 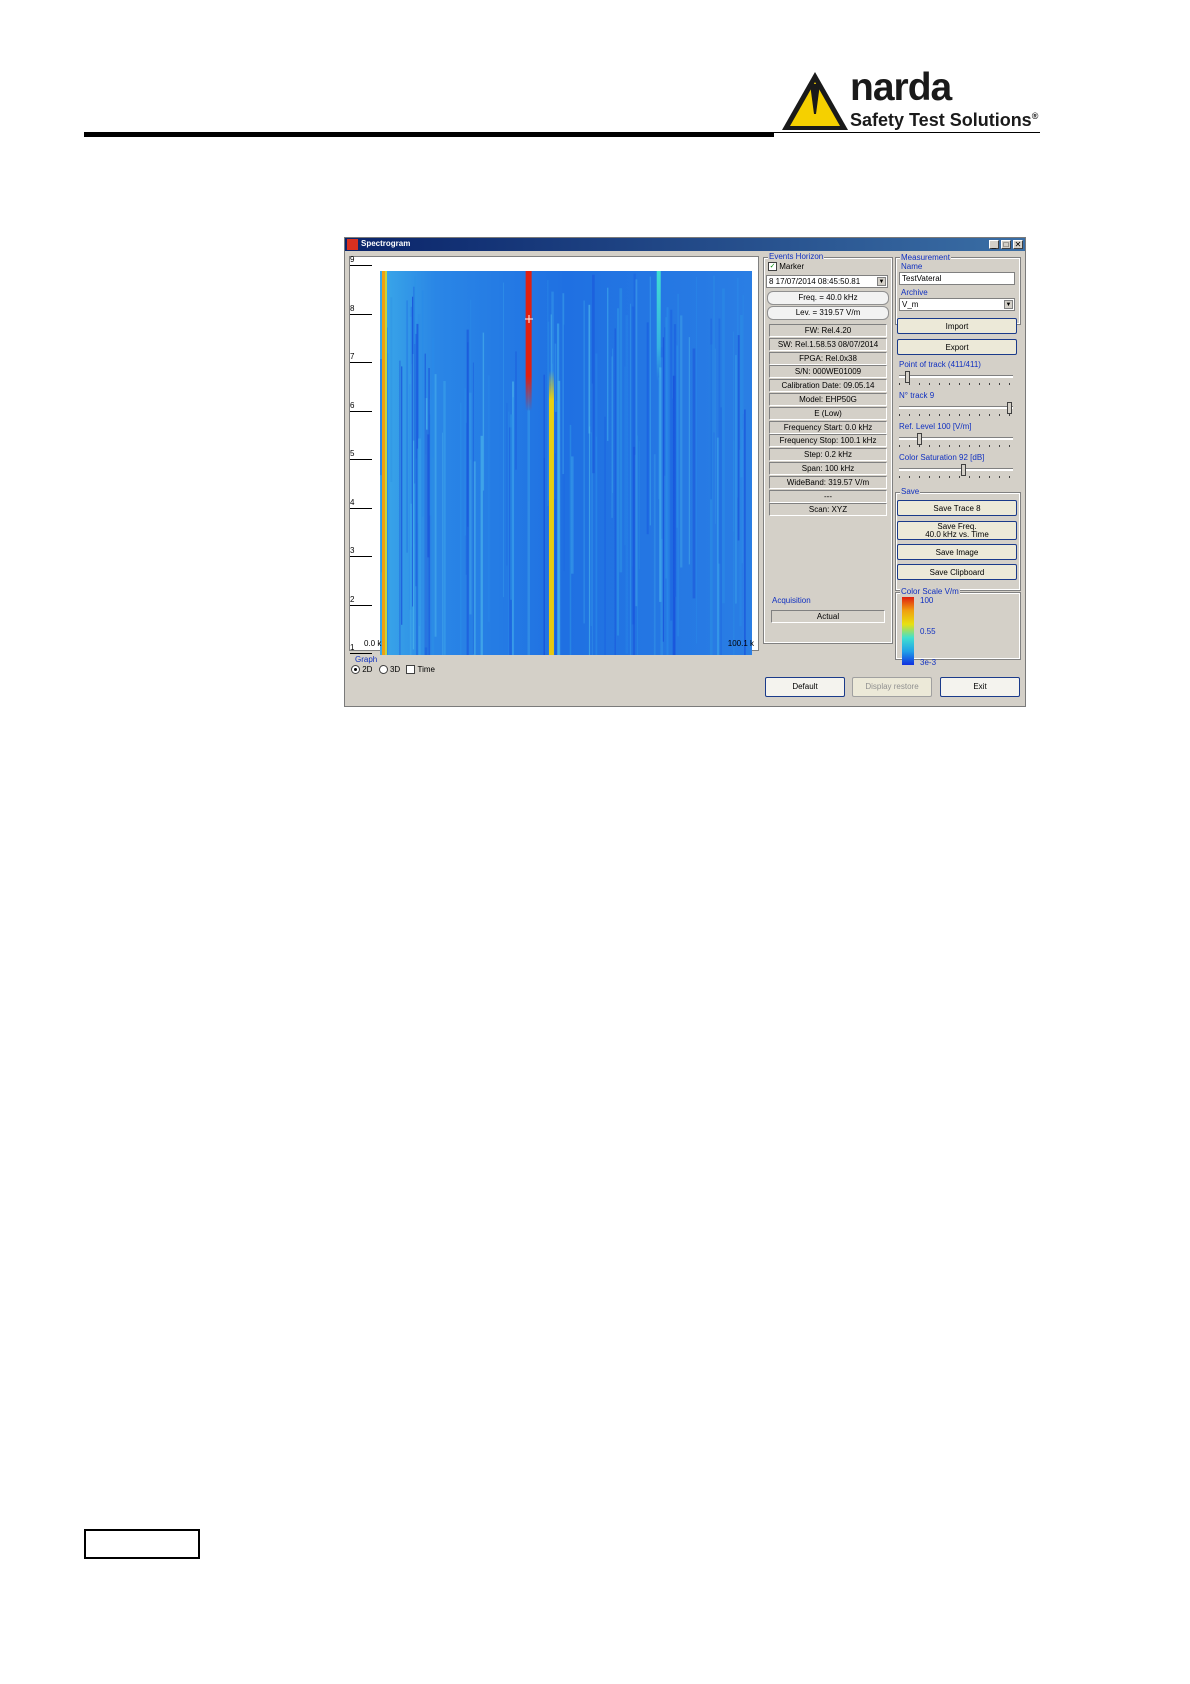 I want to click on import-button: Import, so click(x=957, y=326).